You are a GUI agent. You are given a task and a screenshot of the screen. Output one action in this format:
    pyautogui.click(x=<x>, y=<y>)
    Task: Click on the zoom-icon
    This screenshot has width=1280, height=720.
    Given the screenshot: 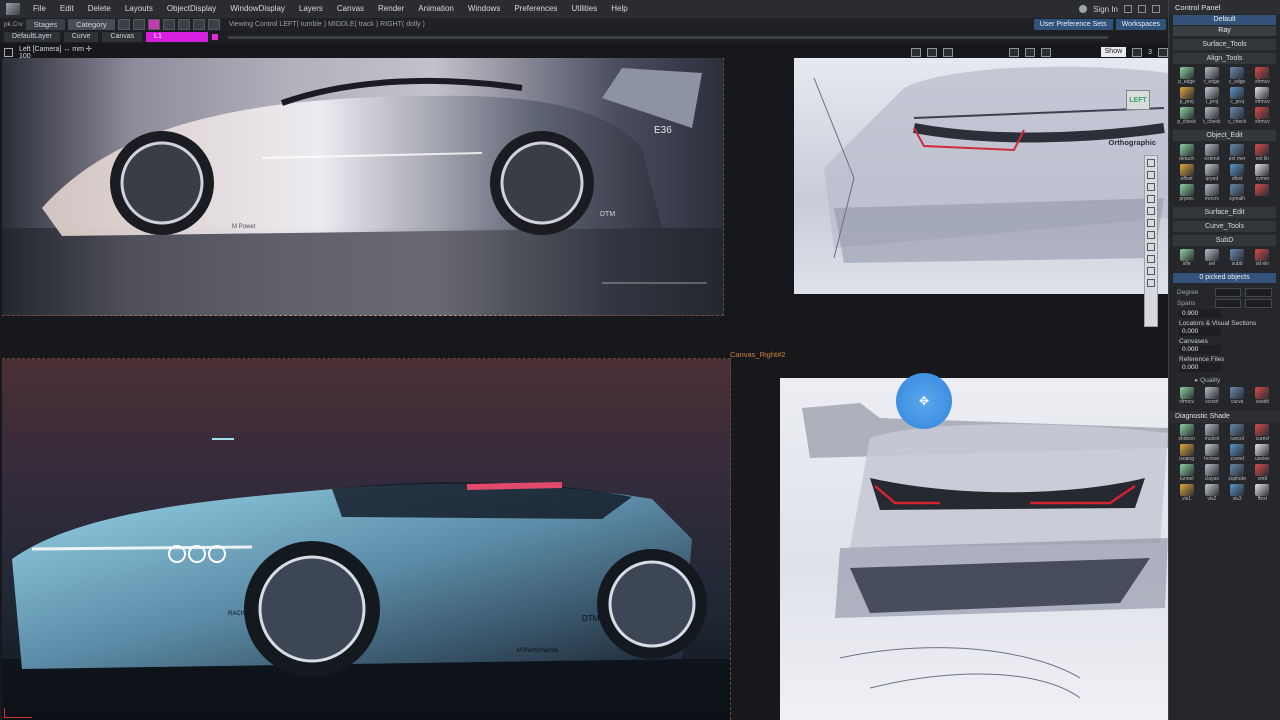 What is the action you would take?
    pyautogui.click(x=947, y=52)
    